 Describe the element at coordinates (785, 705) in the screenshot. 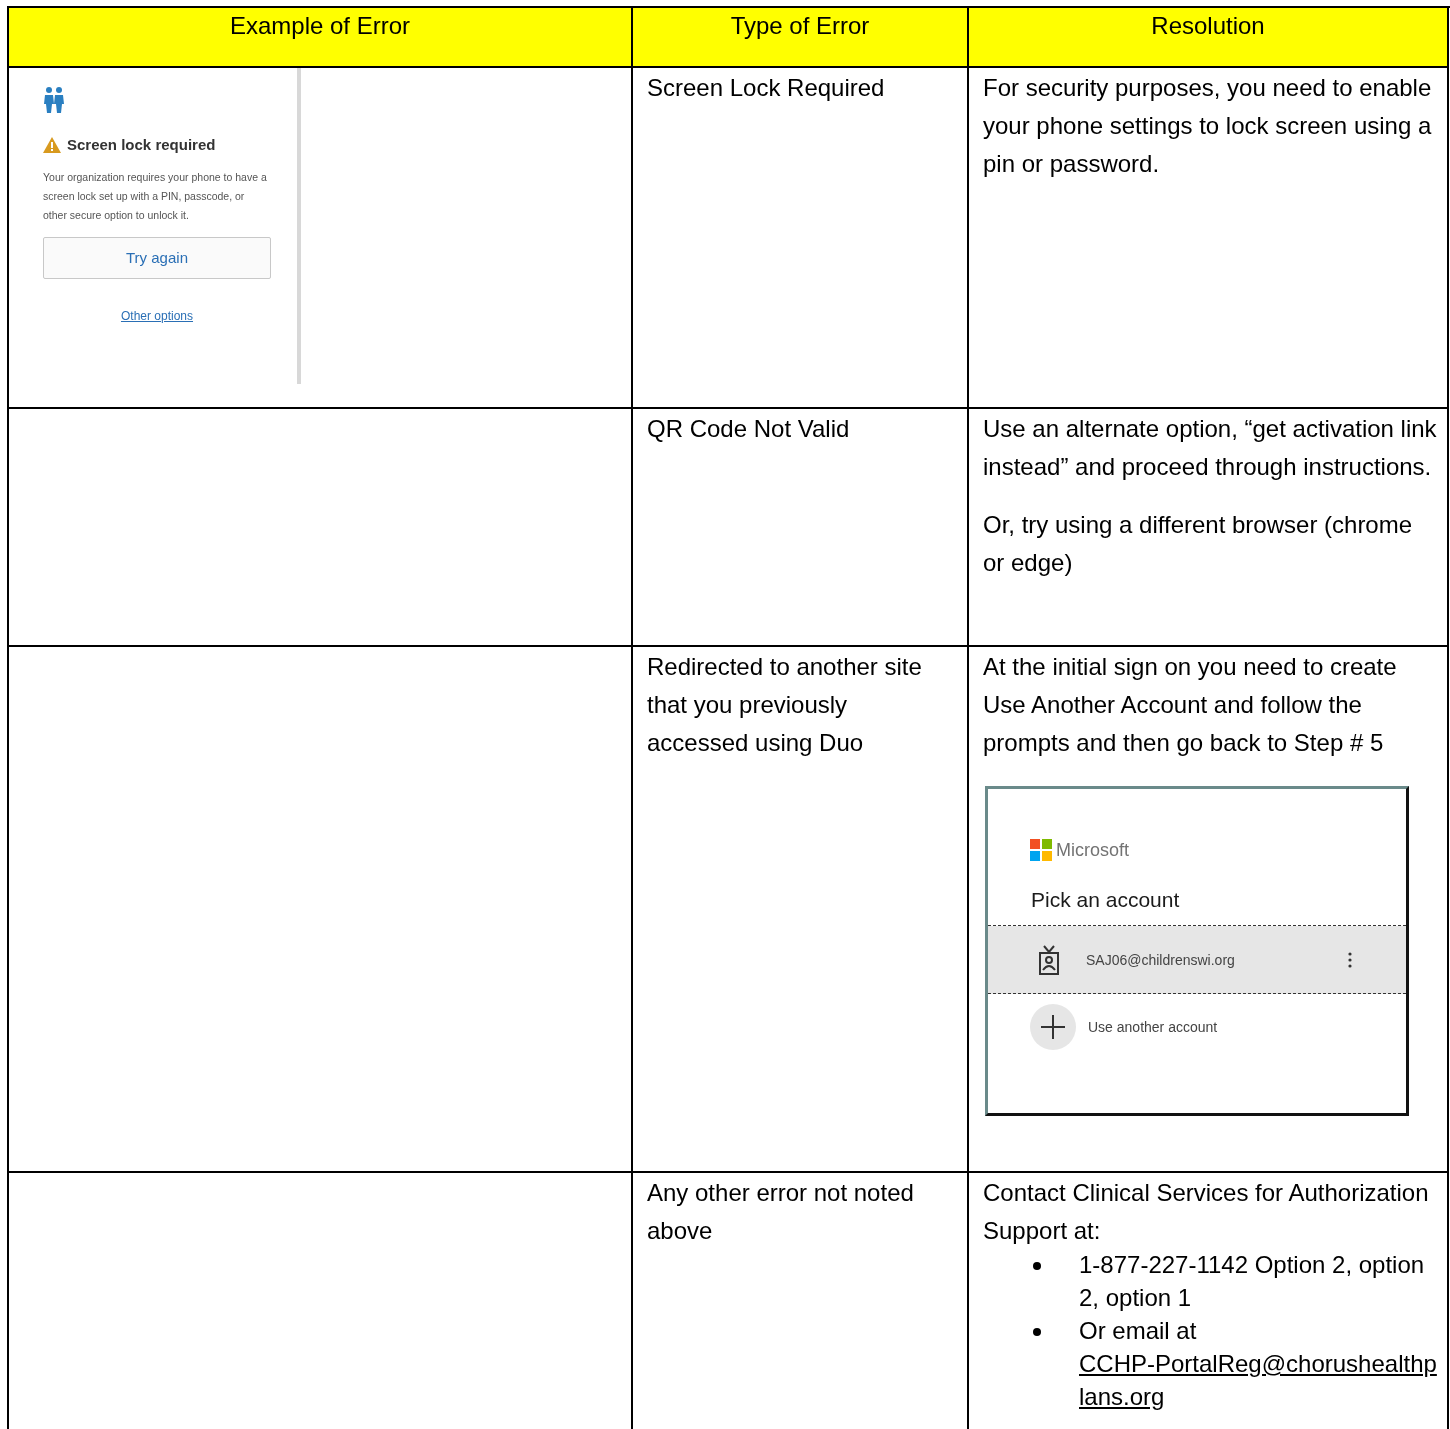

I see `error-type: Redirected to another site that you previously accessed using Duo` at that location.